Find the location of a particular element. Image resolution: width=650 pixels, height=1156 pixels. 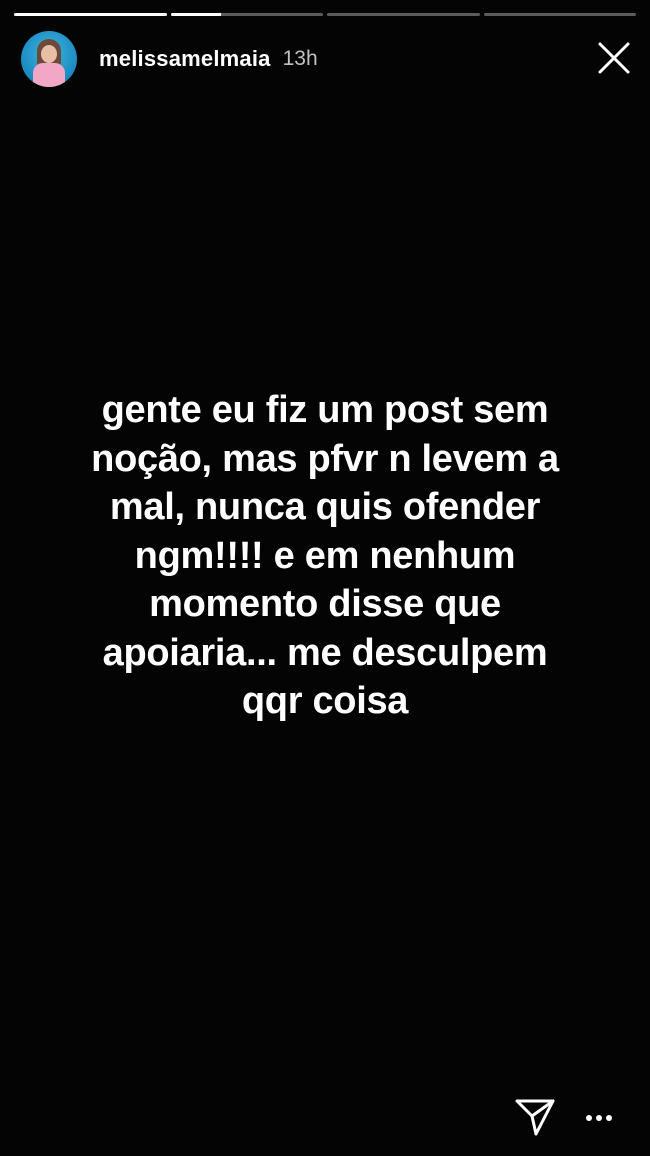

story-text-line: ngm!!!! e em nenhum is located at coordinates (325, 555).